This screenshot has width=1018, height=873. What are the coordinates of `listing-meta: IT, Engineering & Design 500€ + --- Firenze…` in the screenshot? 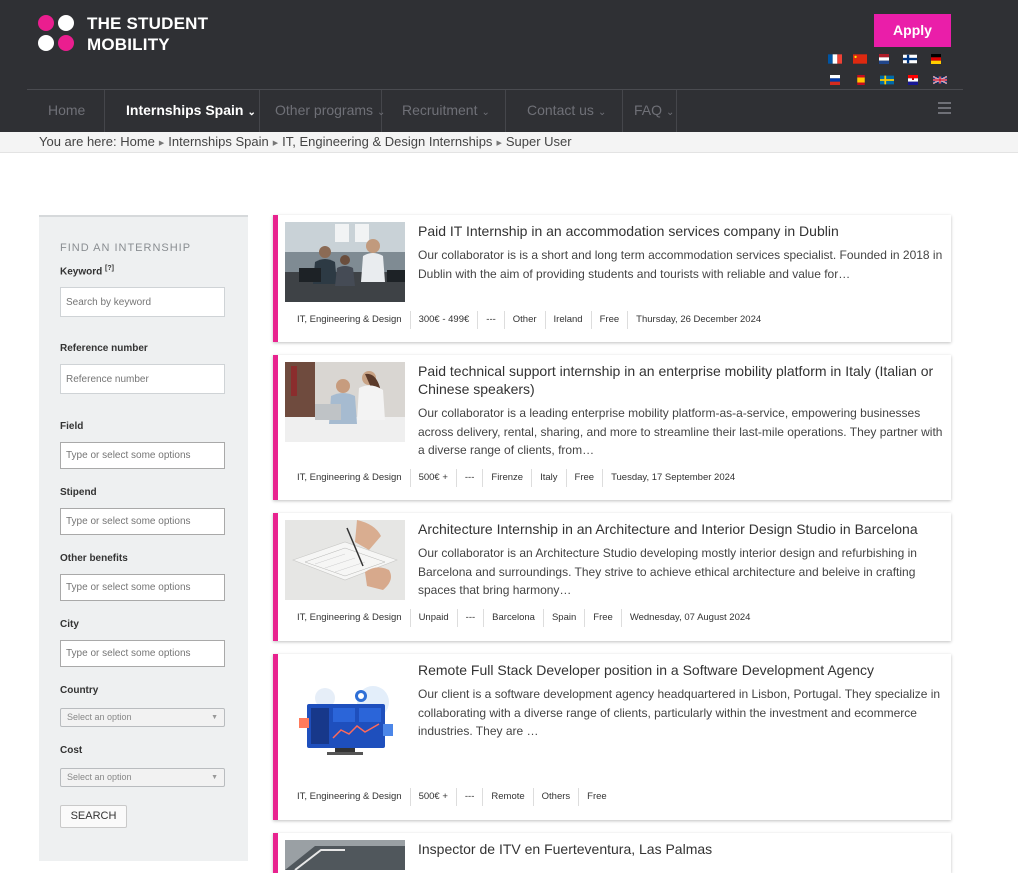 It's located at (517, 478).